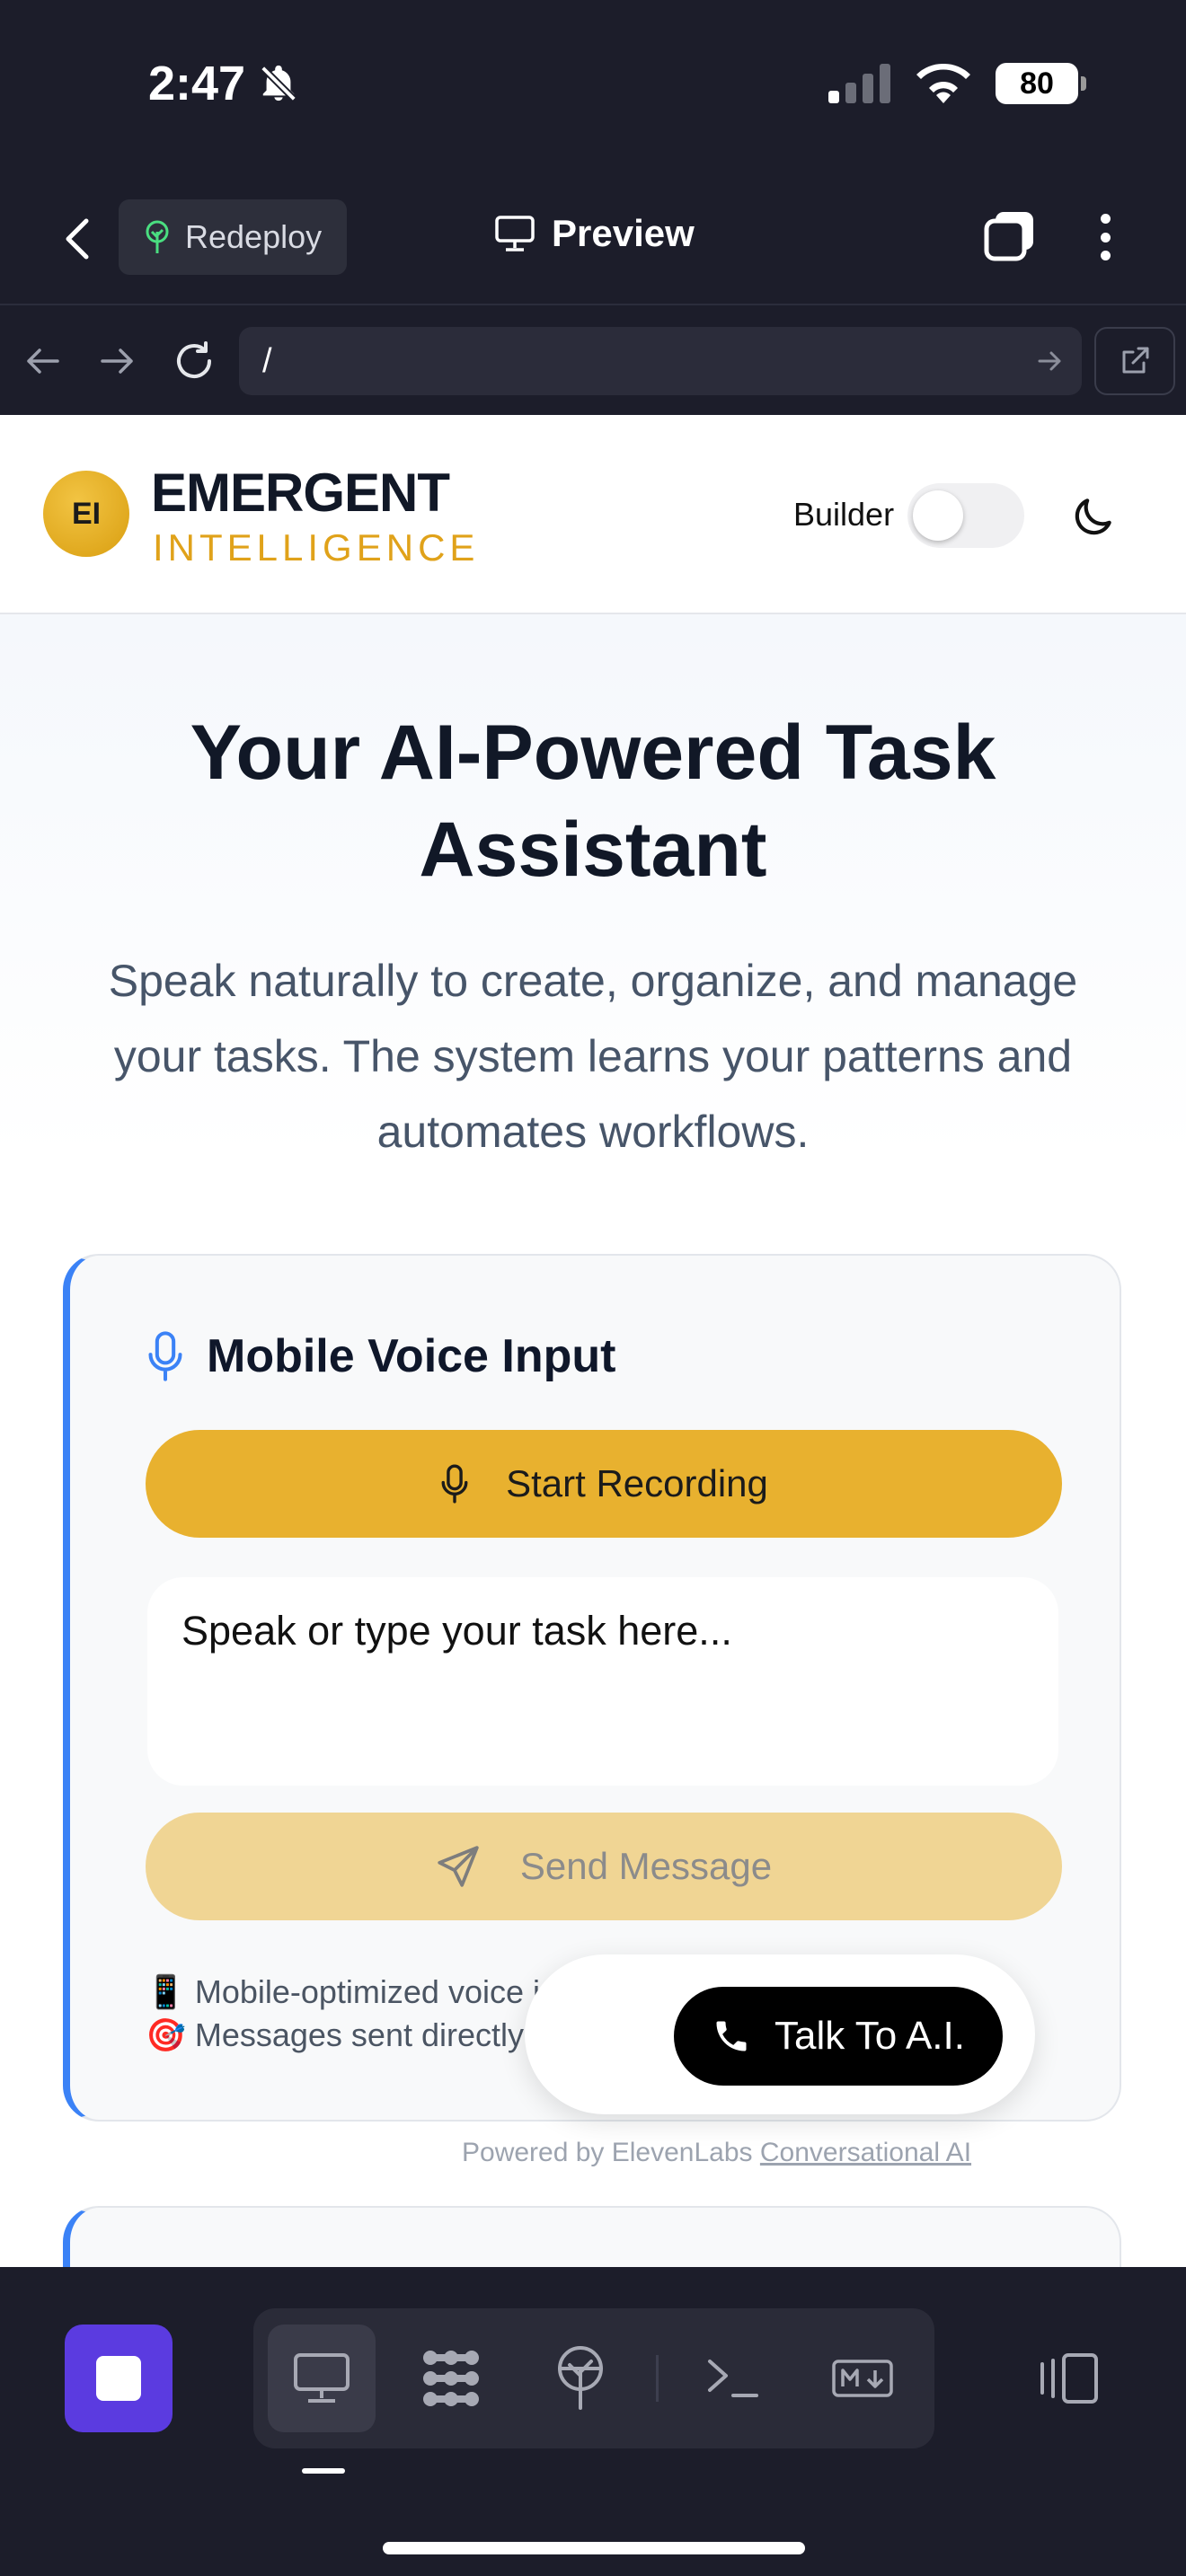  Describe the element at coordinates (943, 83) in the screenshot. I see `wifi-icon` at that location.